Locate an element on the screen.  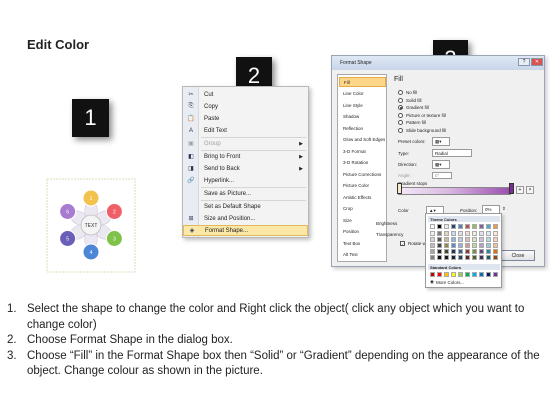
type-dropdown: Radial is located at coordinates (452, 153).